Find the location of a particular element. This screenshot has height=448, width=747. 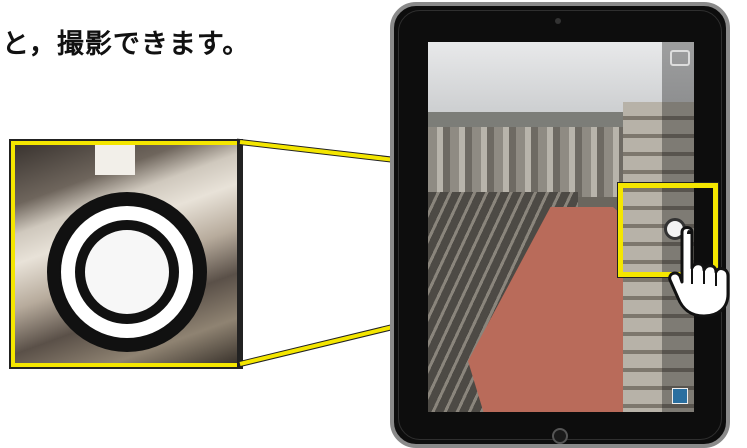

tap-hand-icon is located at coordinates (699, 272).